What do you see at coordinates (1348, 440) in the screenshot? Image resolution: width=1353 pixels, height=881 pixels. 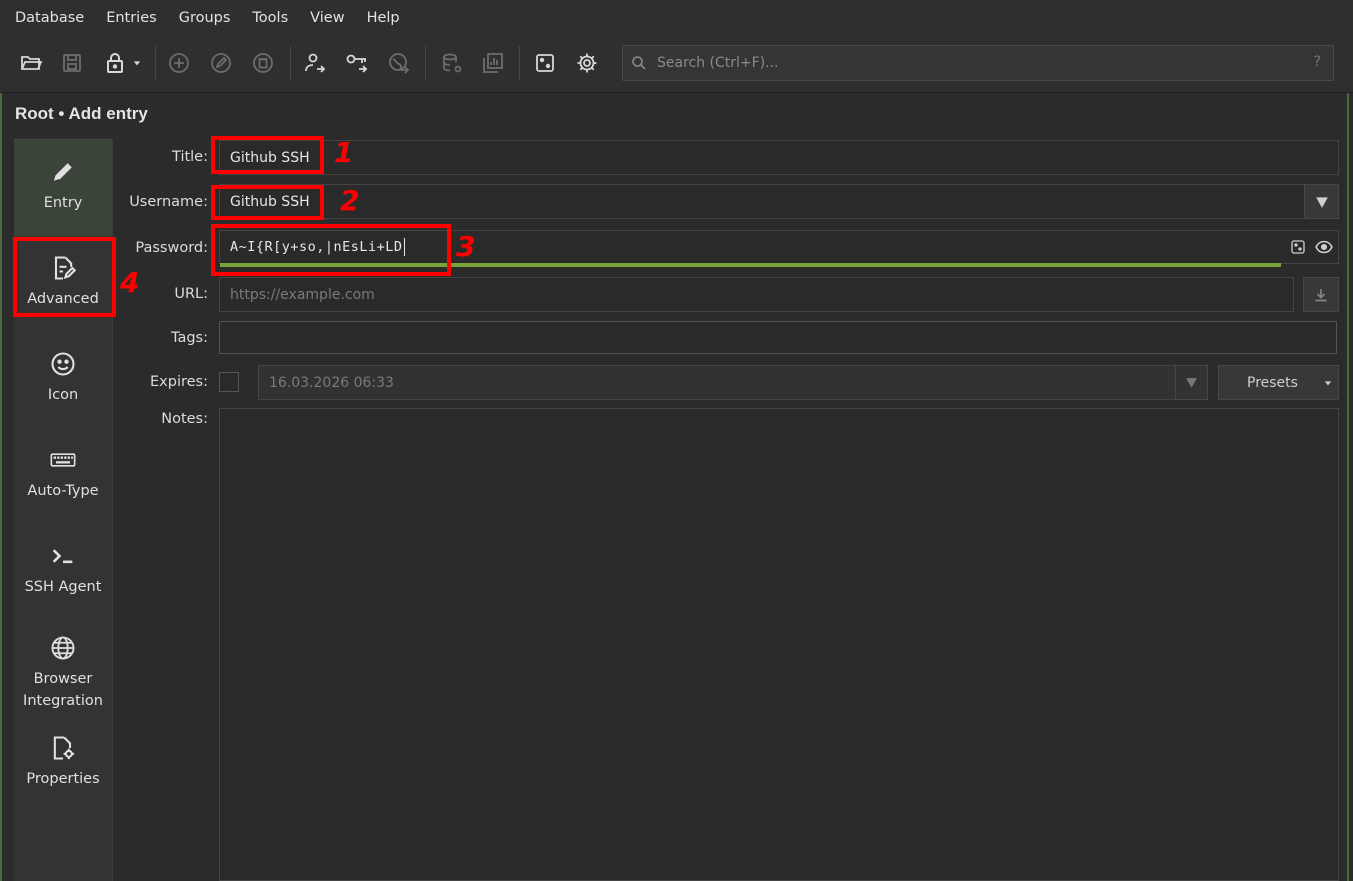 I see `window-right-border` at bounding box center [1348, 440].